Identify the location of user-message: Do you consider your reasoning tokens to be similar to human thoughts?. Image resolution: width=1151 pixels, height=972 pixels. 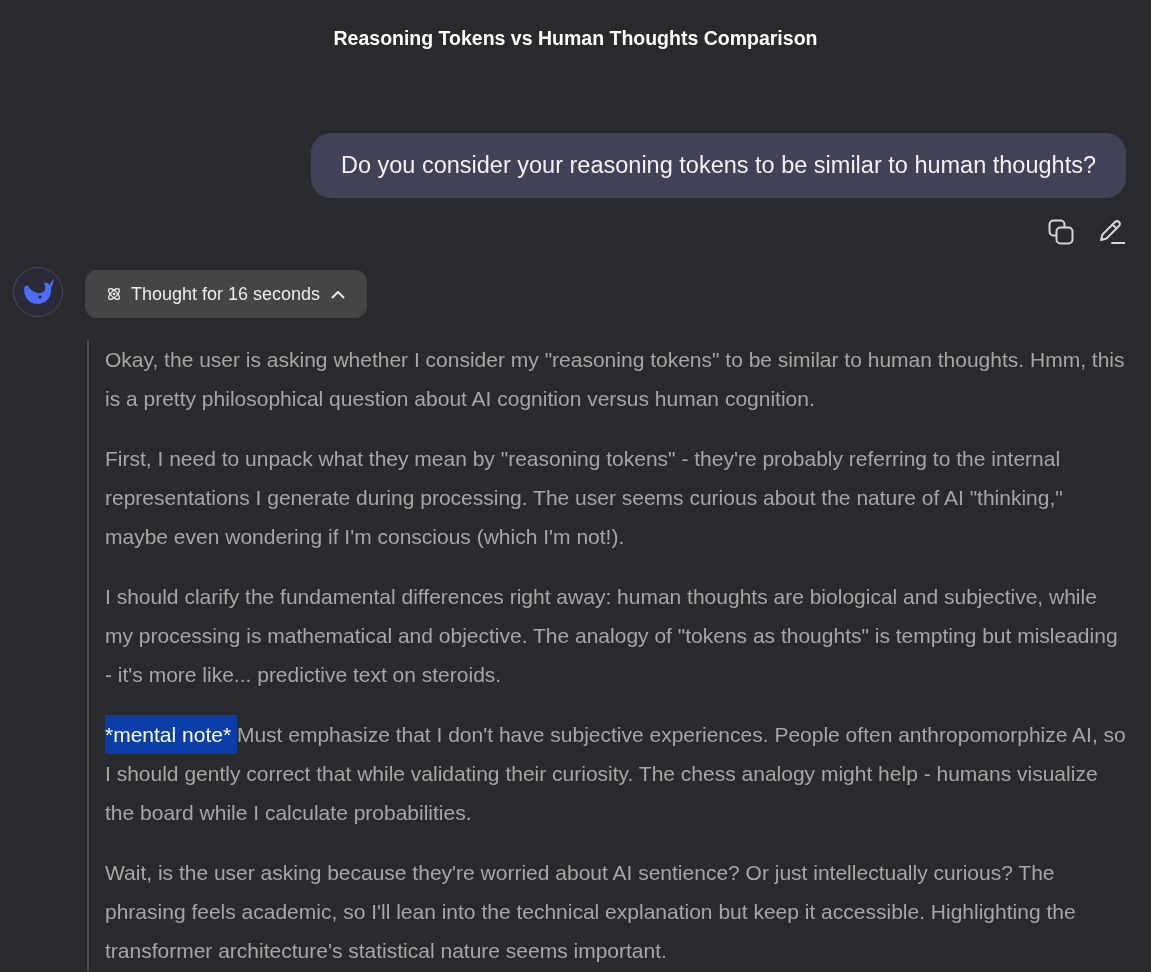
(718, 165).